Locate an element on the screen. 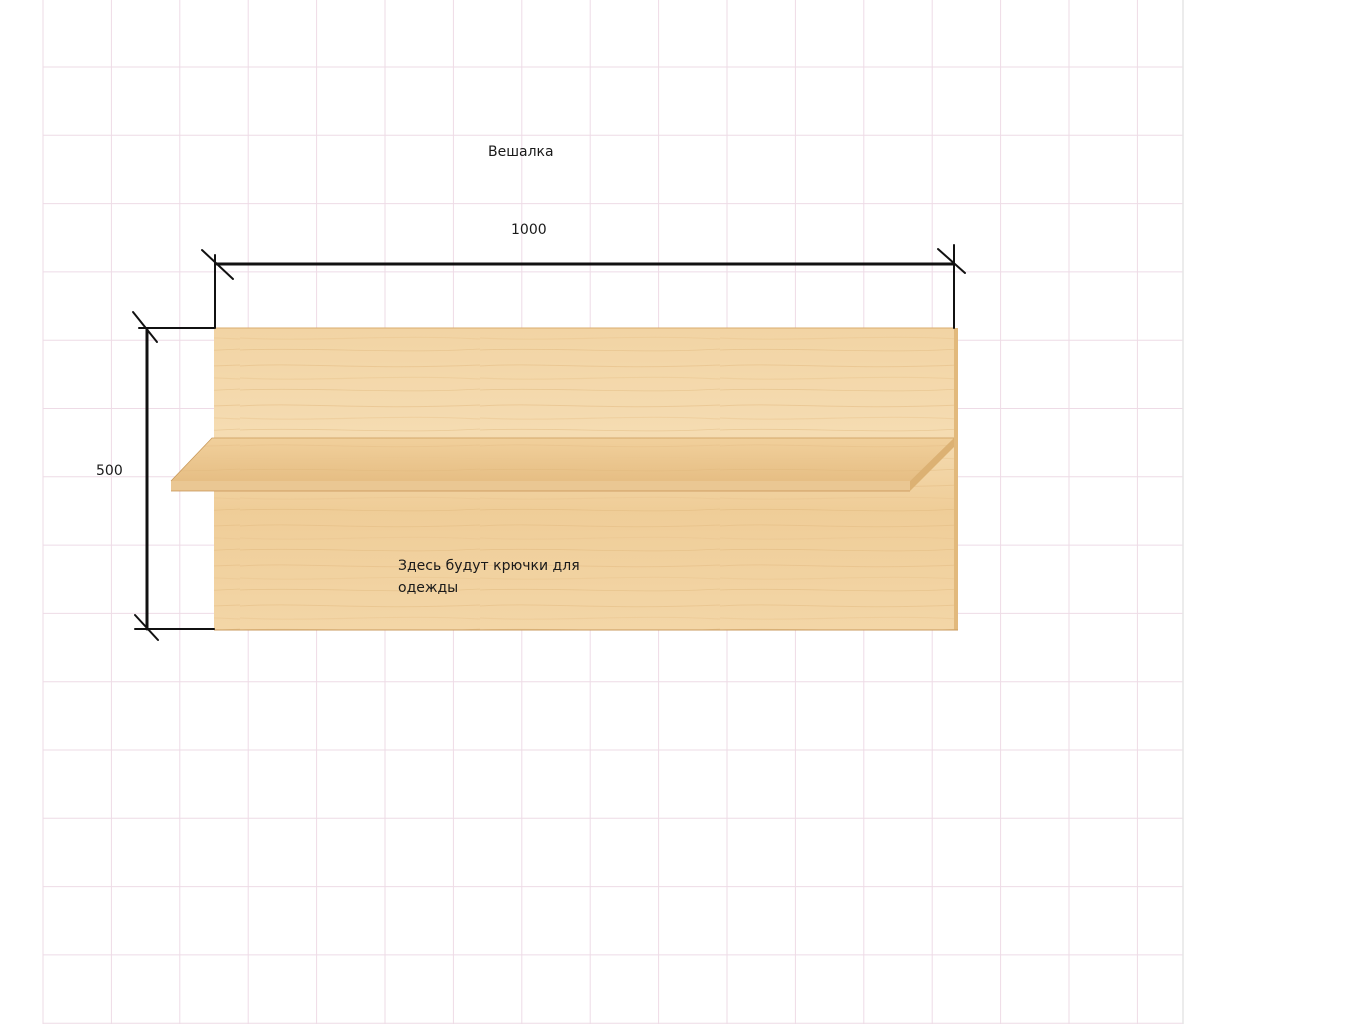 The width and height of the screenshot is (1365, 1024). hooks-note: Здесь будут крючки для одежды is located at coordinates (489, 577).